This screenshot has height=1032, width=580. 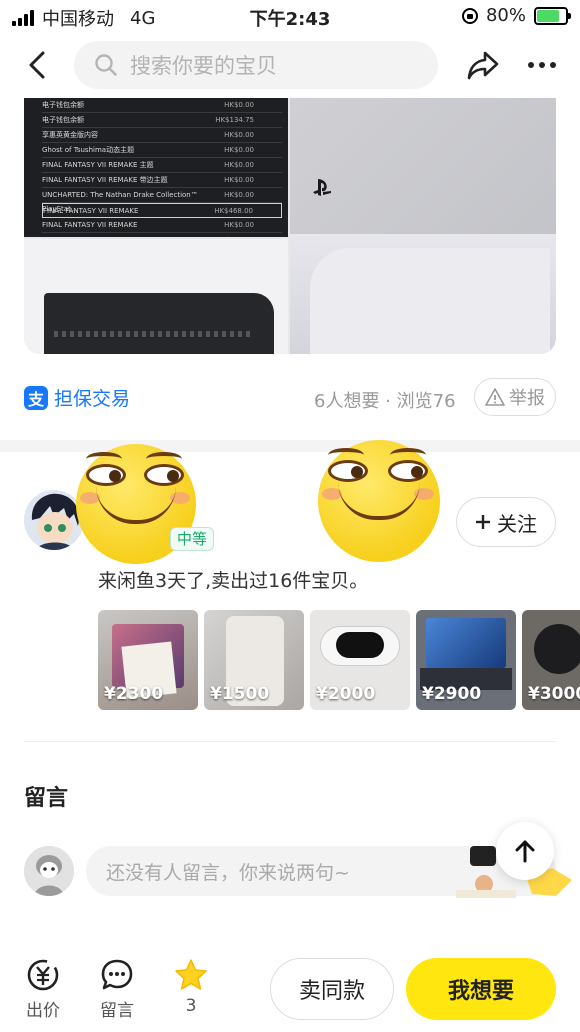 I want to click on photo-console-side, so click(x=156, y=296).